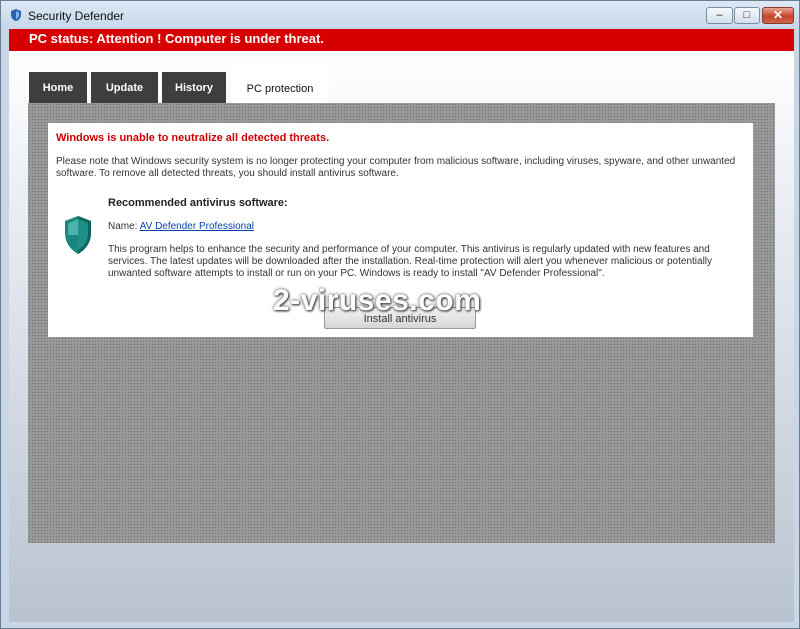  I want to click on minimize-icon: –, so click(719, 15).